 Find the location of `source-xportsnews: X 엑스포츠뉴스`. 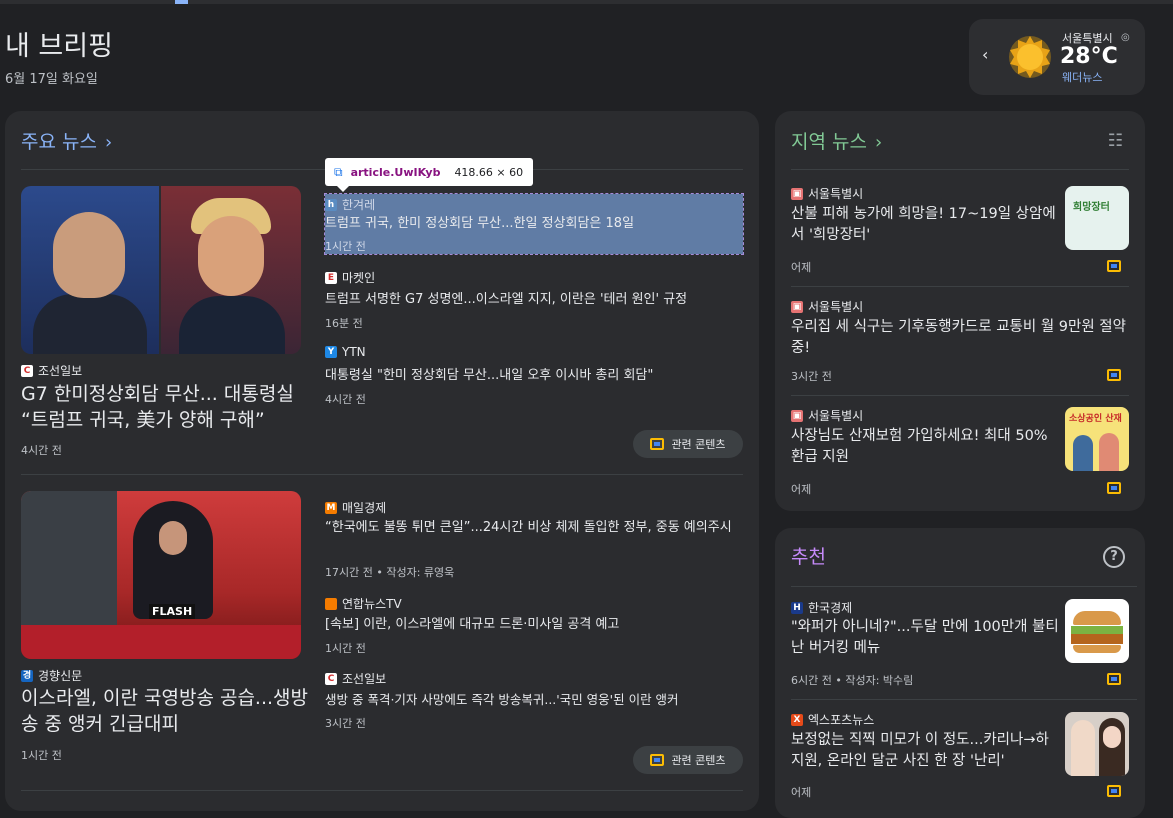

source-xportsnews: X 엑스포츠뉴스 is located at coordinates (832, 719).